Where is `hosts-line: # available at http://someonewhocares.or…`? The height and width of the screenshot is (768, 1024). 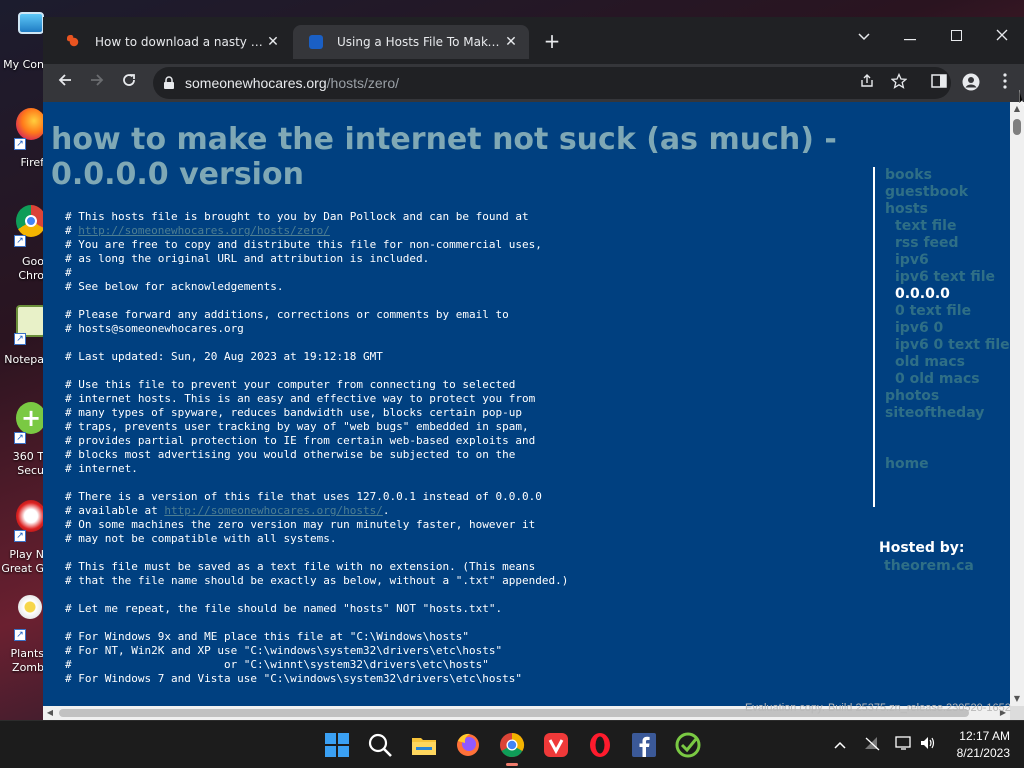 hosts-line: # available at http://someonewhocares.or… is located at coordinates (475, 511).